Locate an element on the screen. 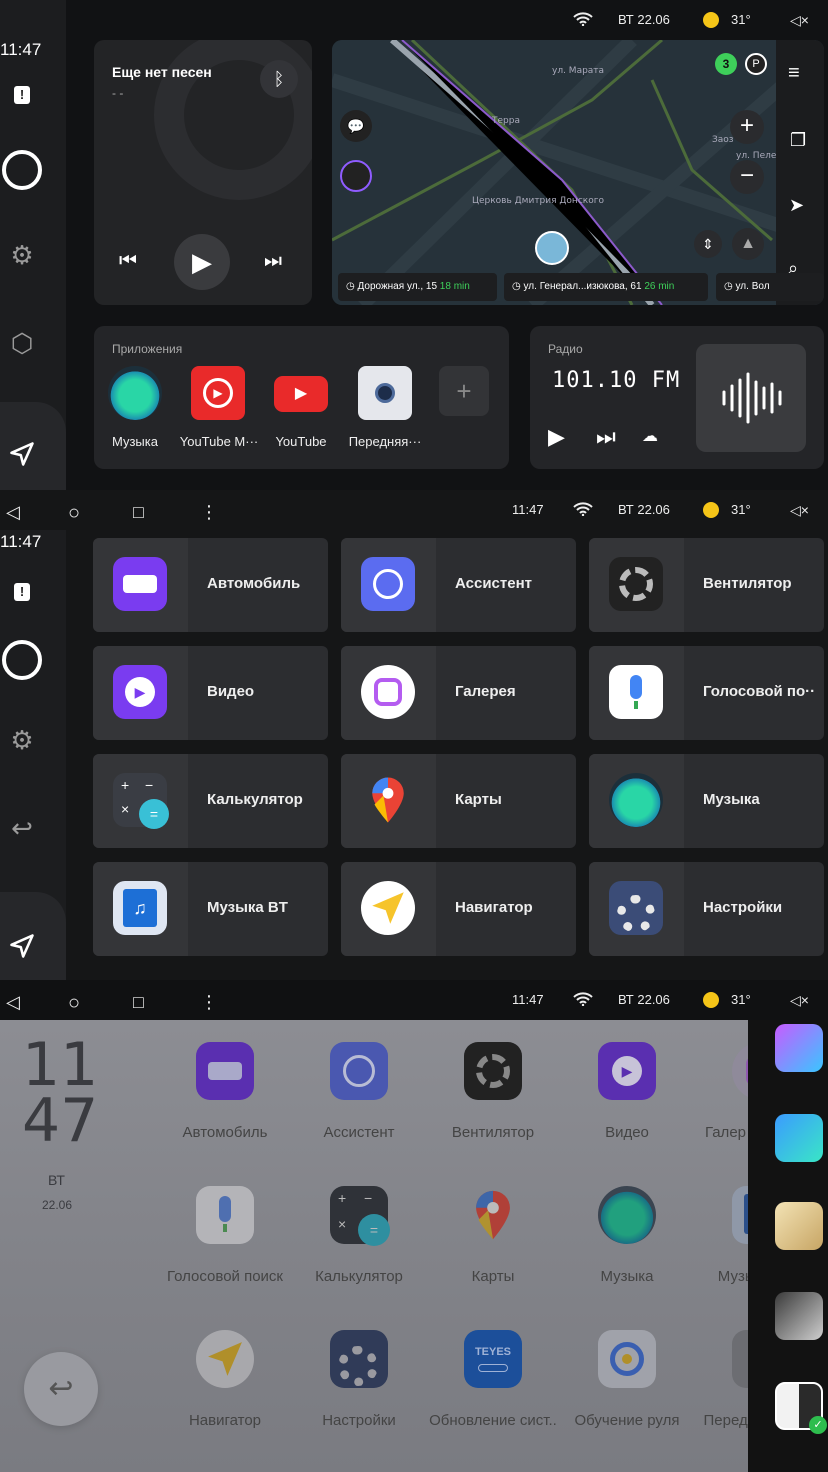 The image size is (828, 1472). zoom-out-button: − is located at coordinates (747, 177).